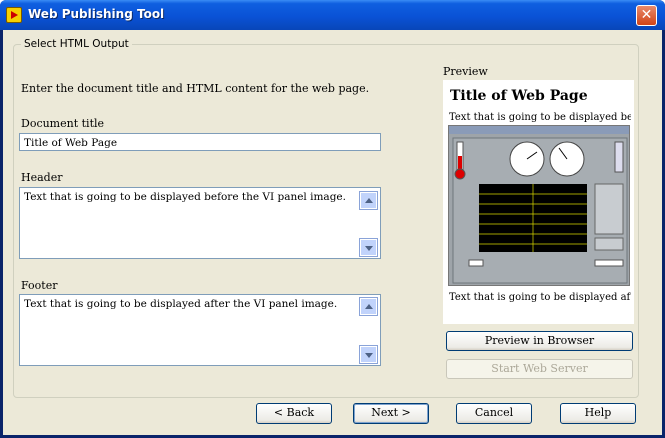 This screenshot has height=438, width=665. I want to click on document-title-label: Document title, so click(63, 123).